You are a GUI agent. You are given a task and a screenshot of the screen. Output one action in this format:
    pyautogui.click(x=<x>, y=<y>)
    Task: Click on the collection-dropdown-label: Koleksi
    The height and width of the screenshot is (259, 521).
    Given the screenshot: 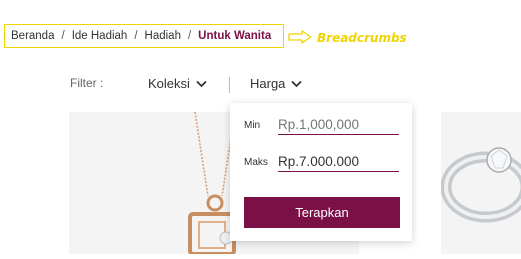 What is the action you would take?
    pyautogui.click(x=169, y=83)
    